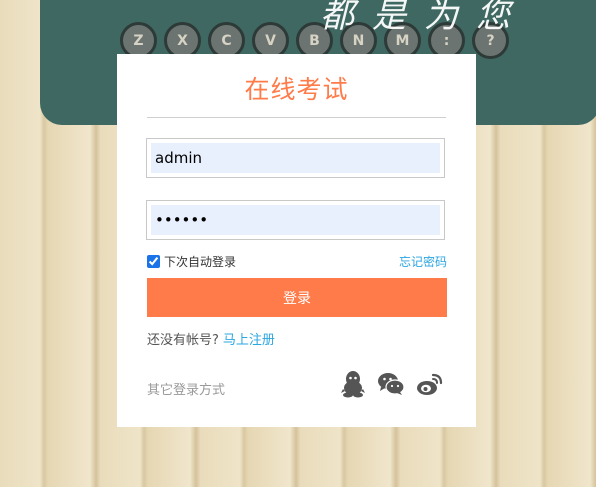 This screenshot has width=596, height=487. I want to click on remember-checkbox, so click(153, 261).